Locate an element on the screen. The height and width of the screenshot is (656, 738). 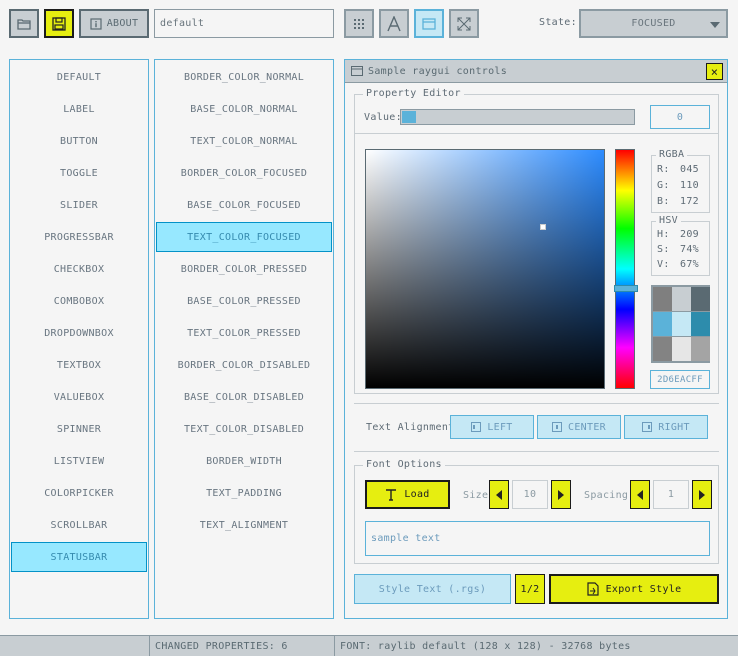
chevron-down-icon is located at coordinates (715, 25).